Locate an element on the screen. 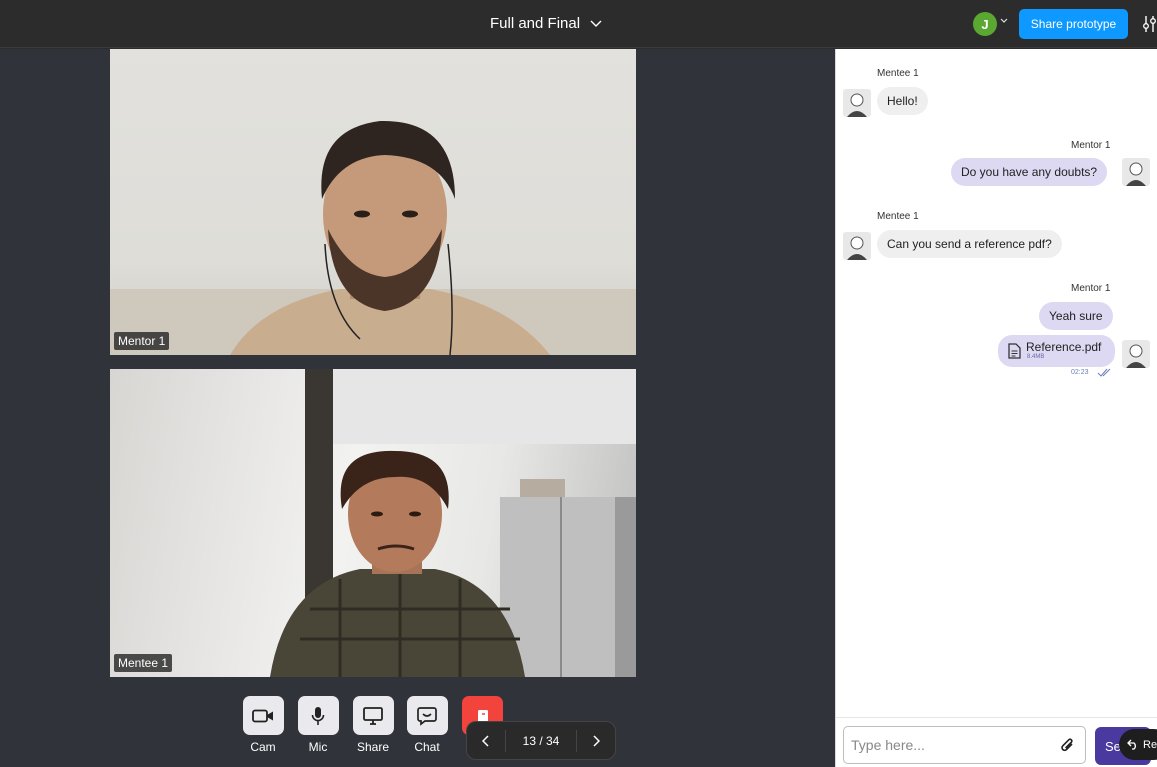 Image resolution: width=1157 pixels, height=767 pixels. file-name: Reference.pdf is located at coordinates (1064, 347).